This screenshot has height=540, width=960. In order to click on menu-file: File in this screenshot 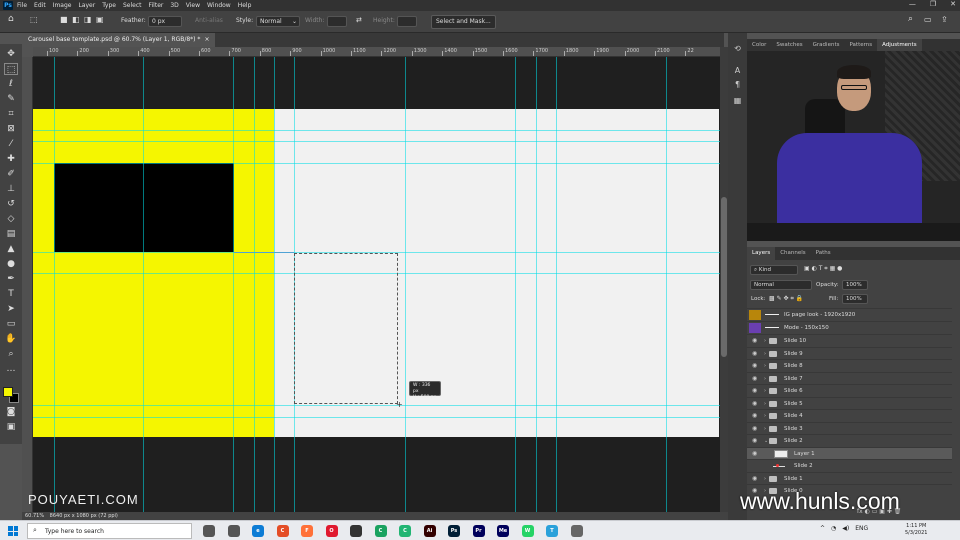, I will do `click(22, 5)`.